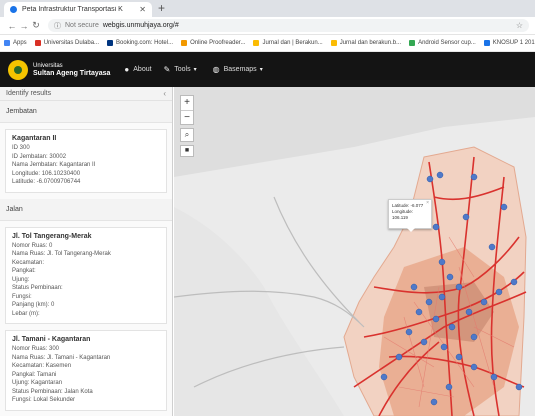 The image size is (535, 416). I want to click on coordinate-popup: × Latitude: -6.077 Longitude: 106.119, so click(410, 215).